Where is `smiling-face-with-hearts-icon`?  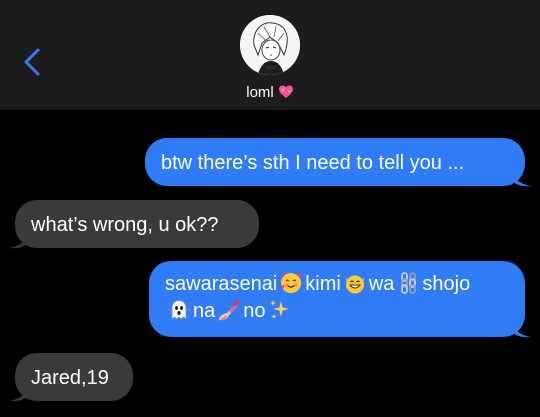
smiling-face-with-hearts-icon is located at coordinates (291, 283).